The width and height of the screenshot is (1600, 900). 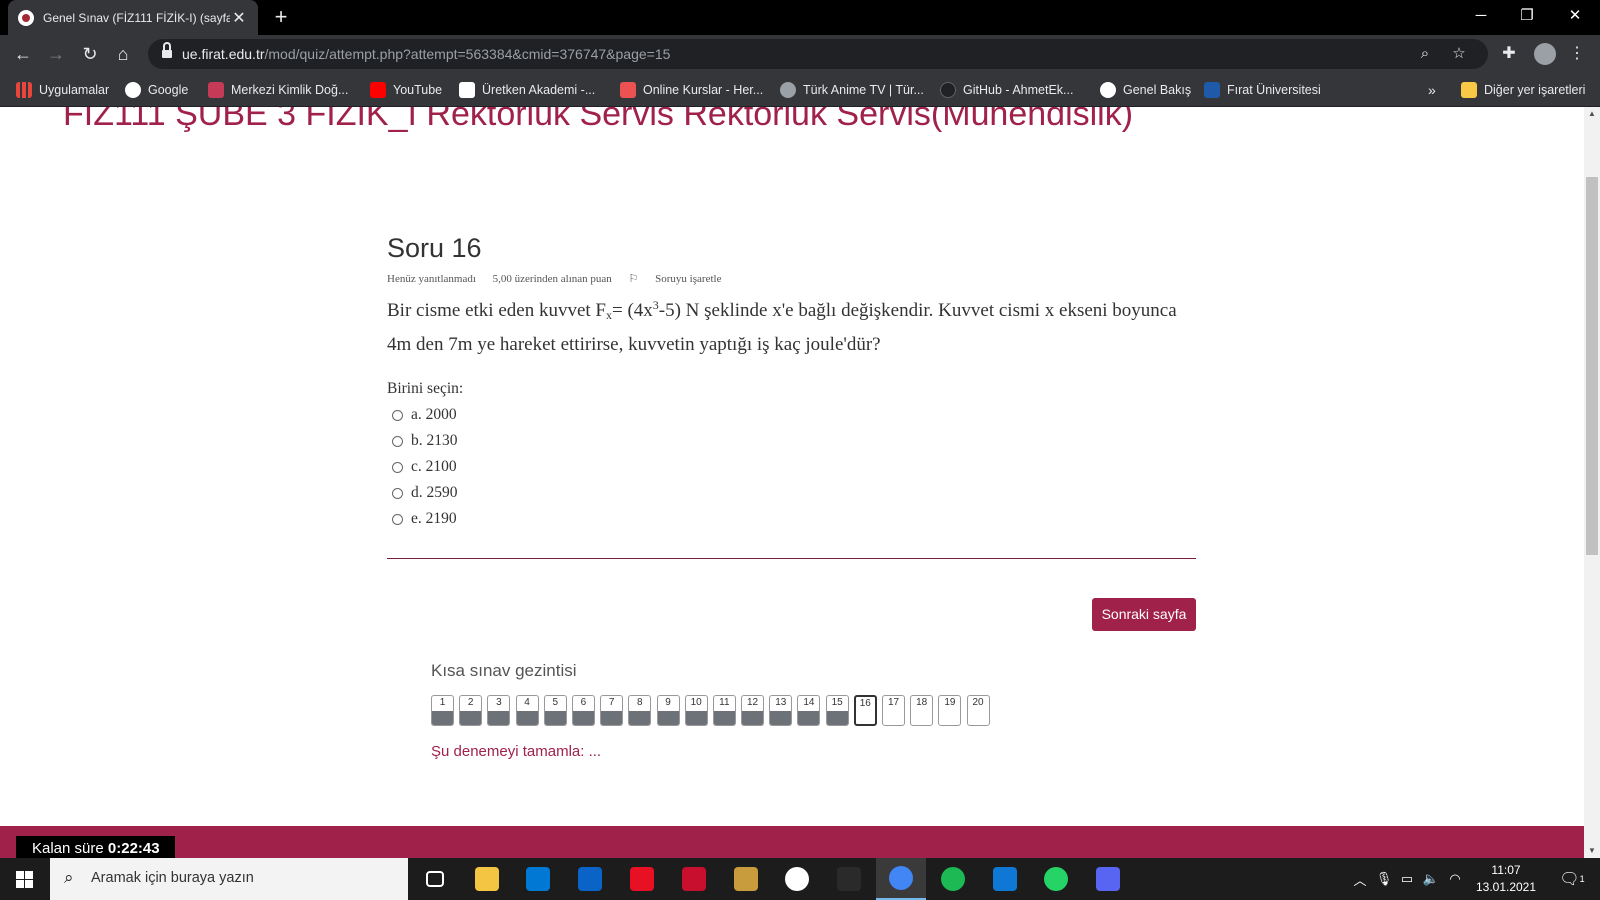 I want to click on quiz-nav-button-8: 8, so click(x=640, y=710).